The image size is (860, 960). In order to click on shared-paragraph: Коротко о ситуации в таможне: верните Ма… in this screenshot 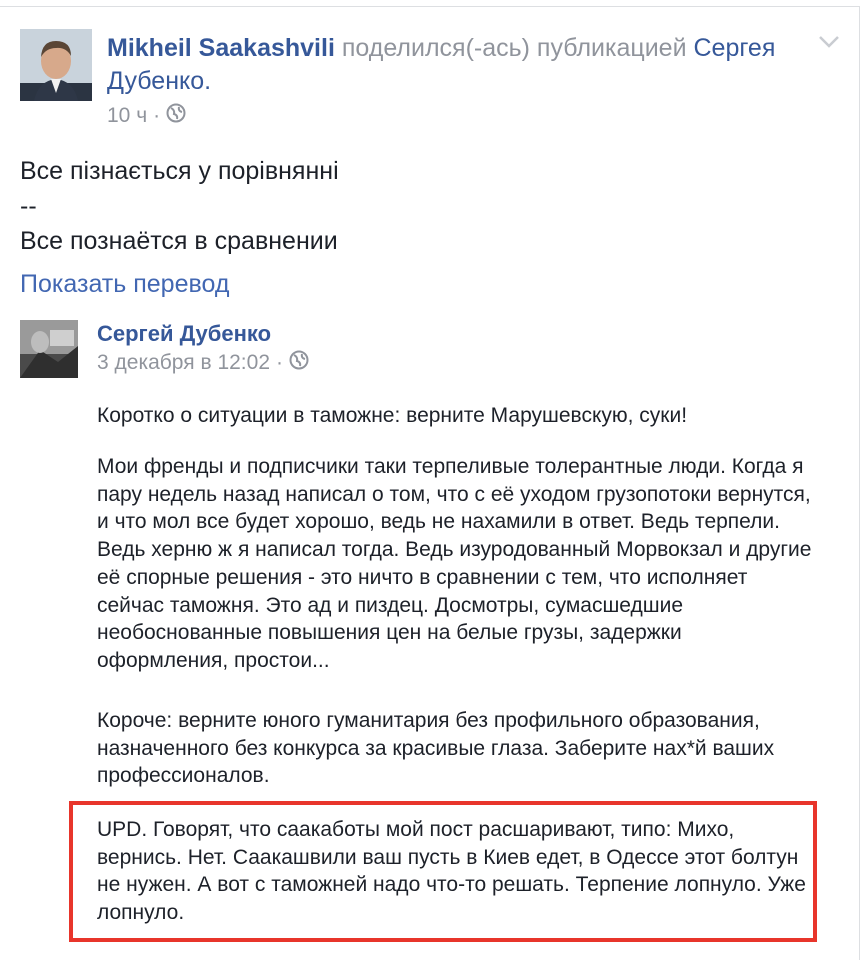, I will do `click(392, 415)`.